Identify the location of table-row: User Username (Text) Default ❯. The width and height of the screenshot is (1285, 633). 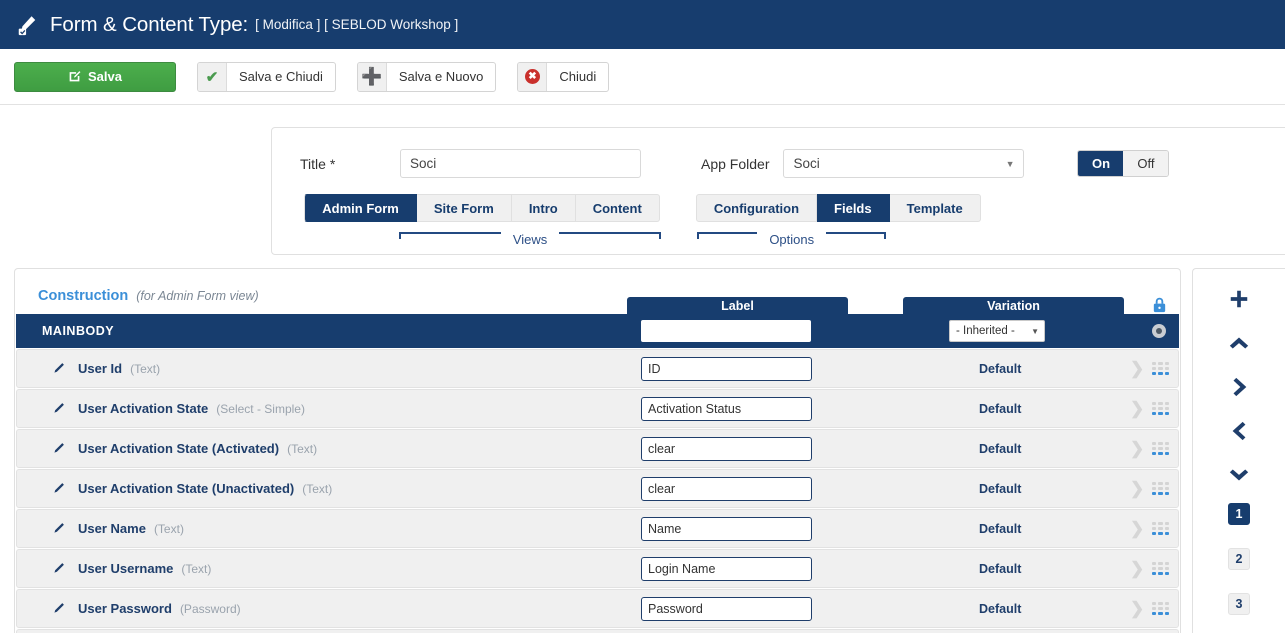
(597, 568).